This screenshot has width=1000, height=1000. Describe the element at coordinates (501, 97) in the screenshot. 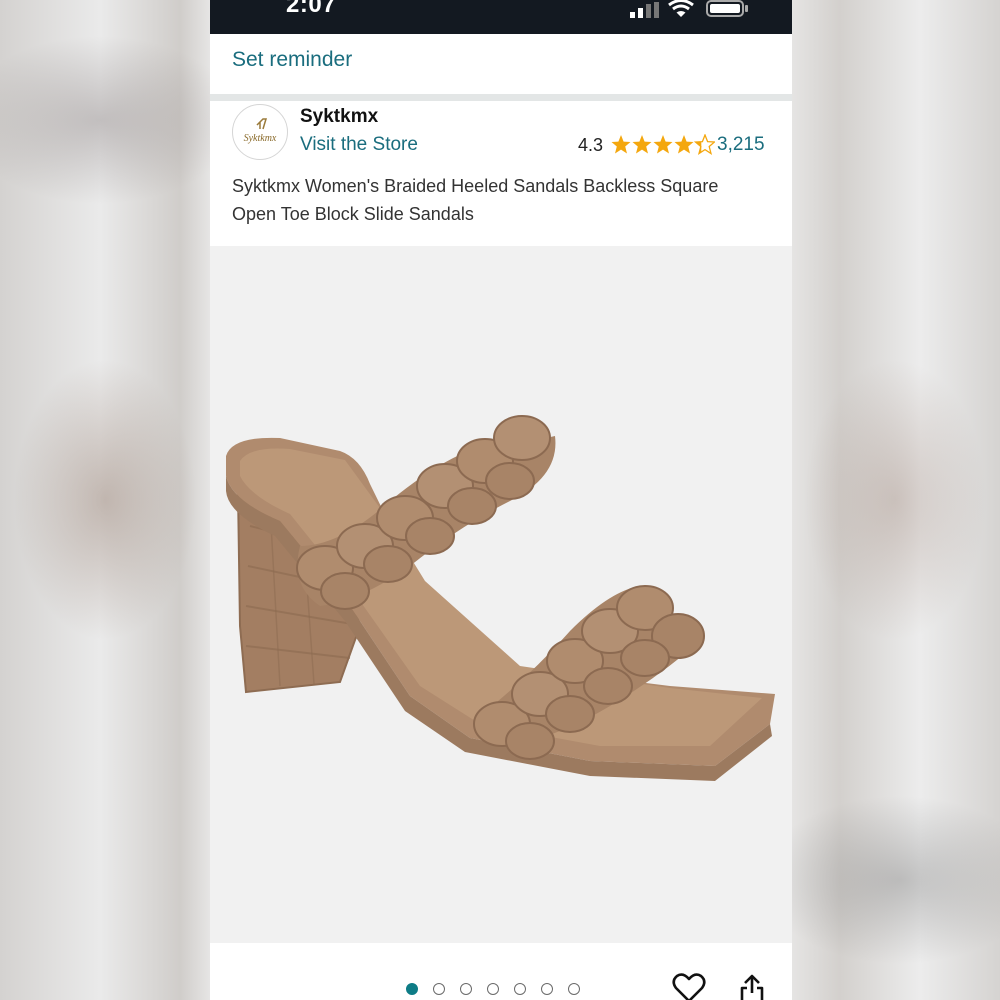

I see `section-divider` at that location.